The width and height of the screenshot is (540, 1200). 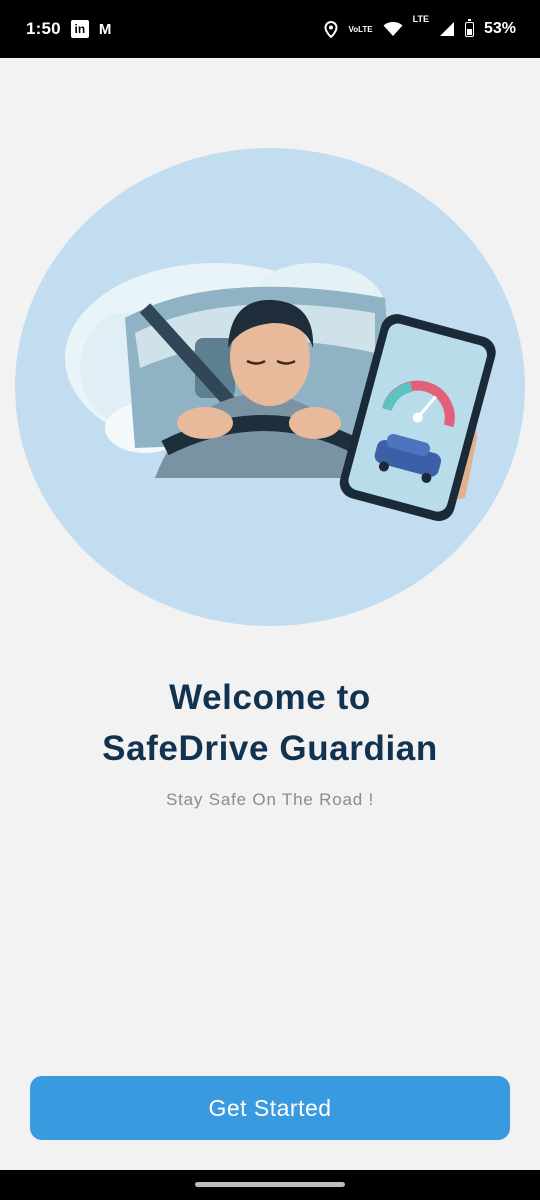 What do you see at coordinates (43, 28) in the screenshot?
I see `status-time: 1:50` at bounding box center [43, 28].